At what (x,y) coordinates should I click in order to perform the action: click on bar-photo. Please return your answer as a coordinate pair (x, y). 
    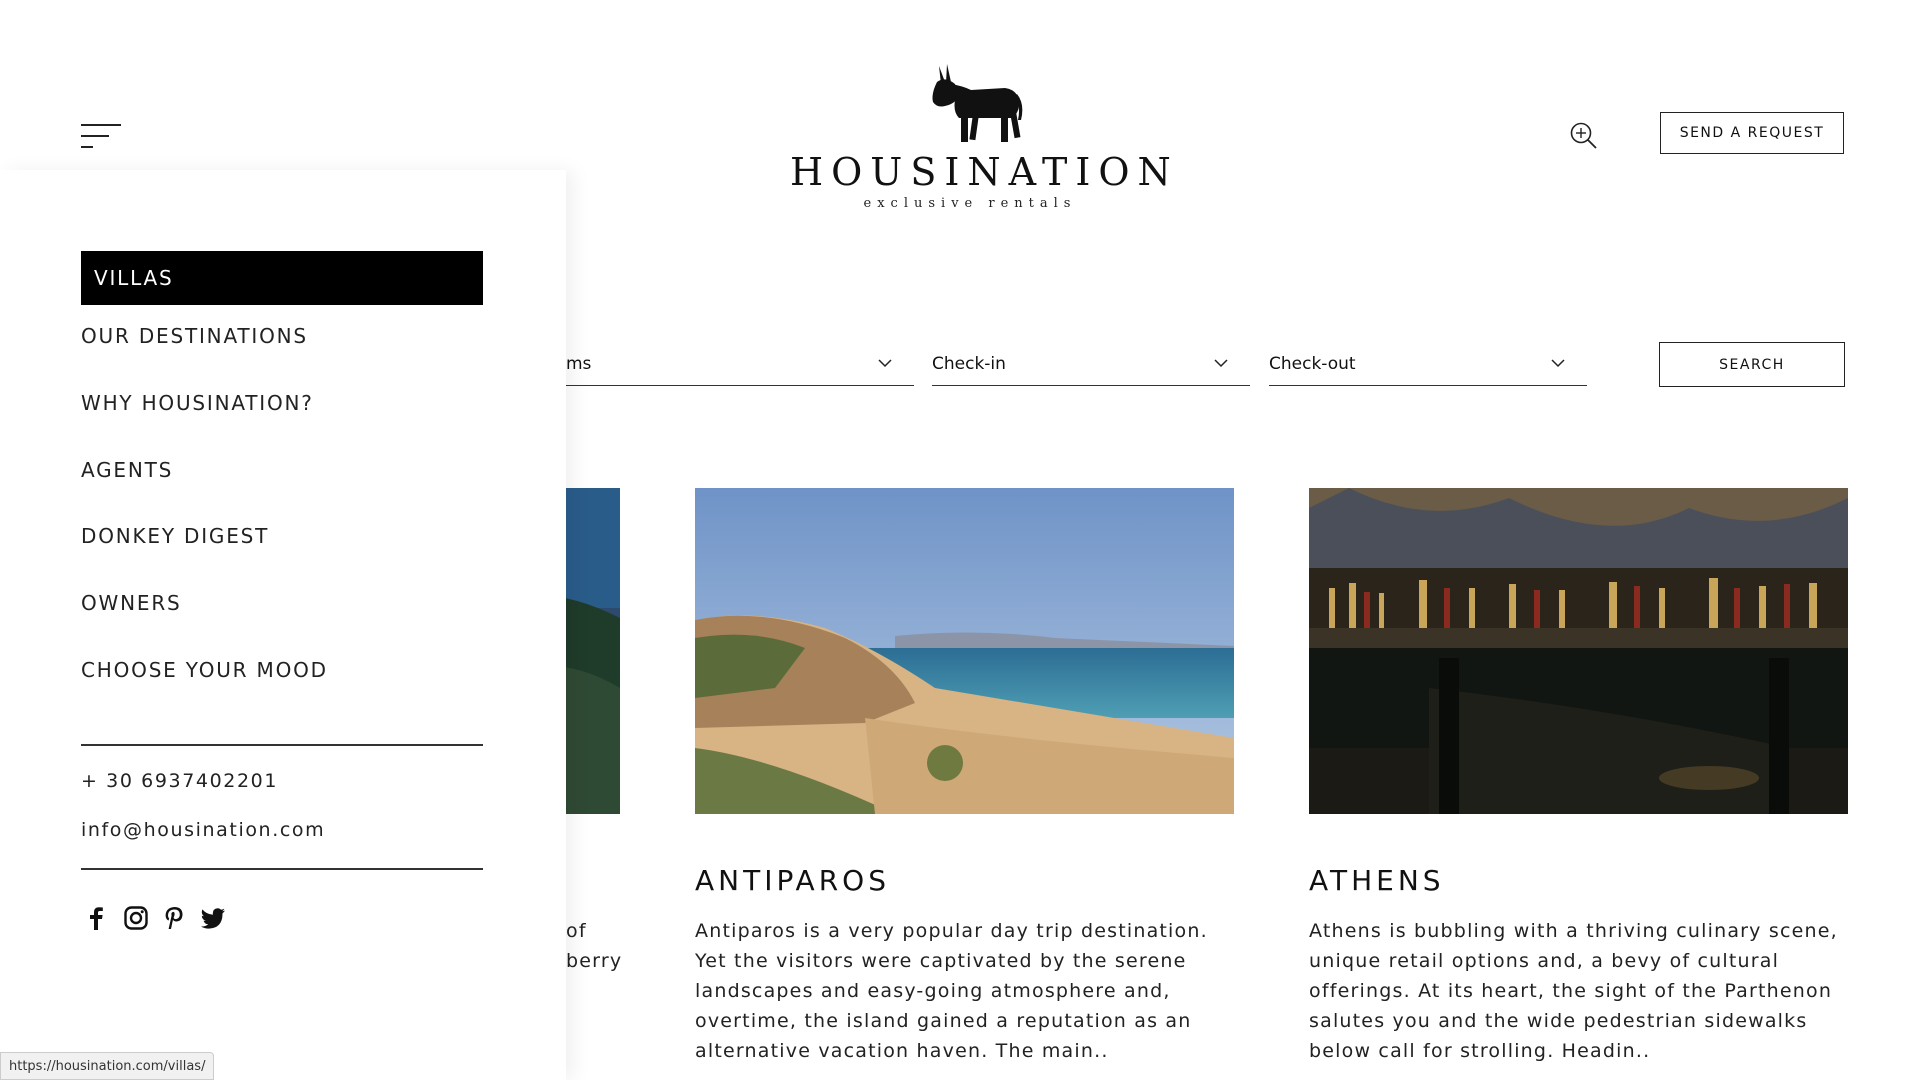
    Looking at the image, I should click on (1578, 651).